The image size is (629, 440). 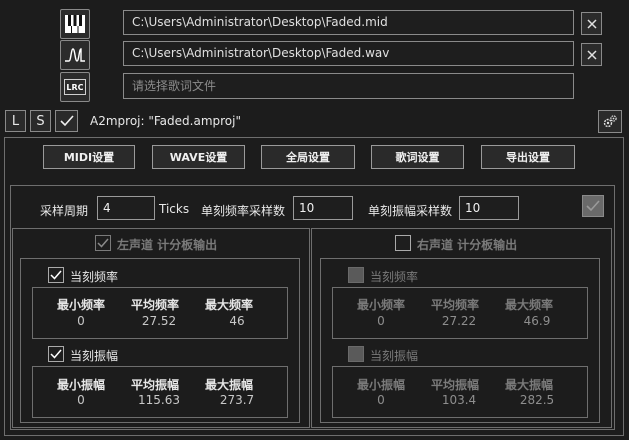 I want to click on lyric-file-button: LRC, so click(x=75, y=87).